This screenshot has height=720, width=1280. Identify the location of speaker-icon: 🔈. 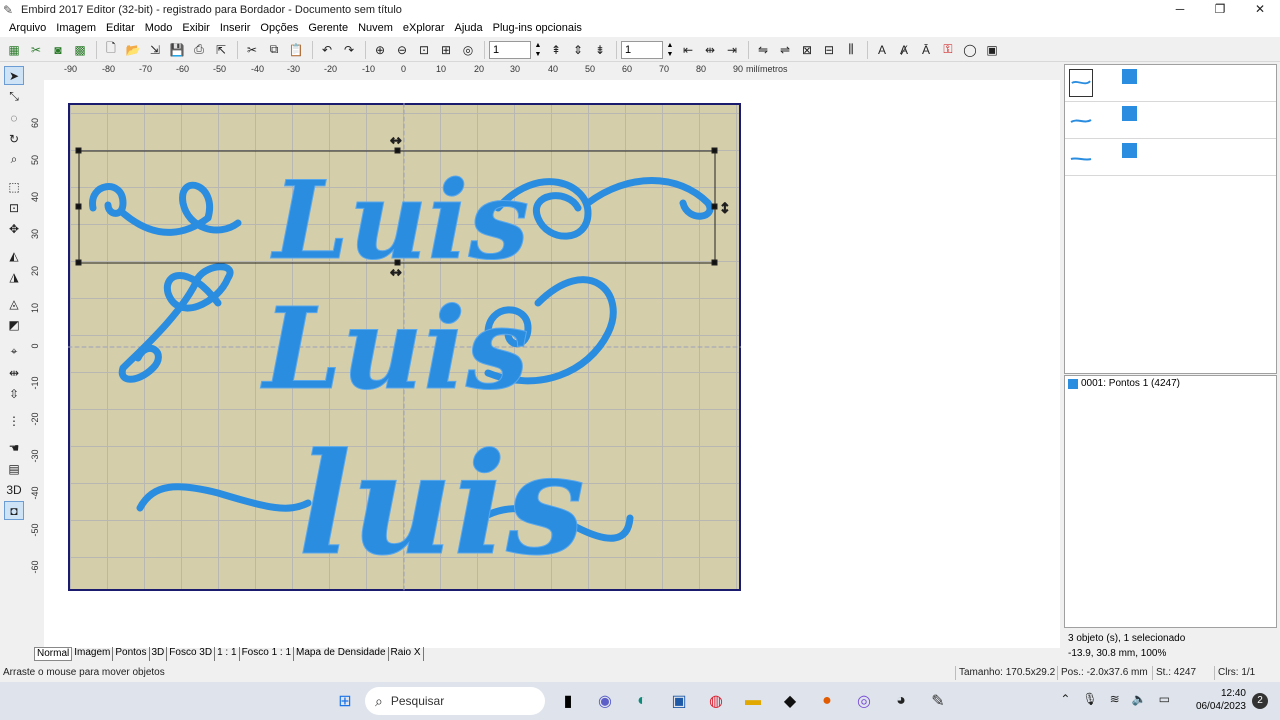
(1139, 699).